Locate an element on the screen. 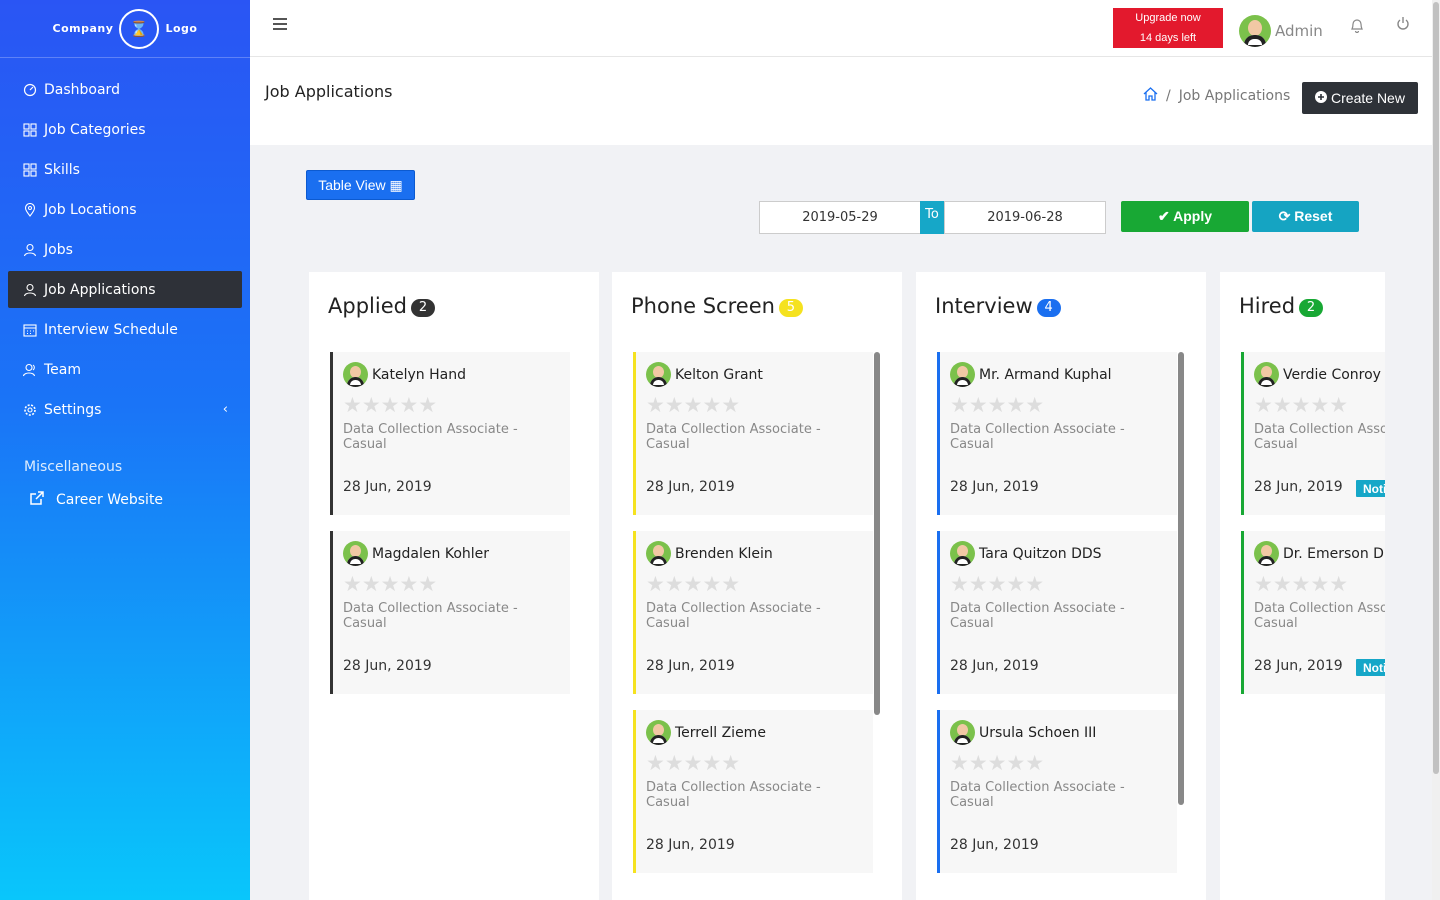 The height and width of the screenshot is (900, 1440). sidebar-item-dashboard: Dashboard is located at coordinates (125, 89).